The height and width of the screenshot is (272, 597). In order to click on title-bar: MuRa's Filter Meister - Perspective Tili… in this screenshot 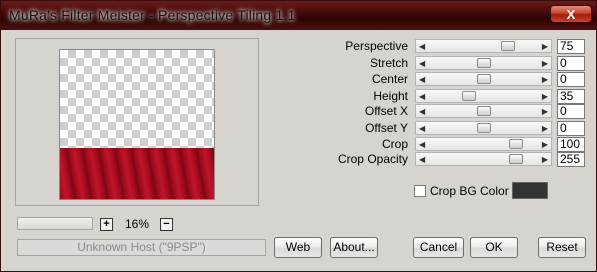, I will do `click(298, 15)`.